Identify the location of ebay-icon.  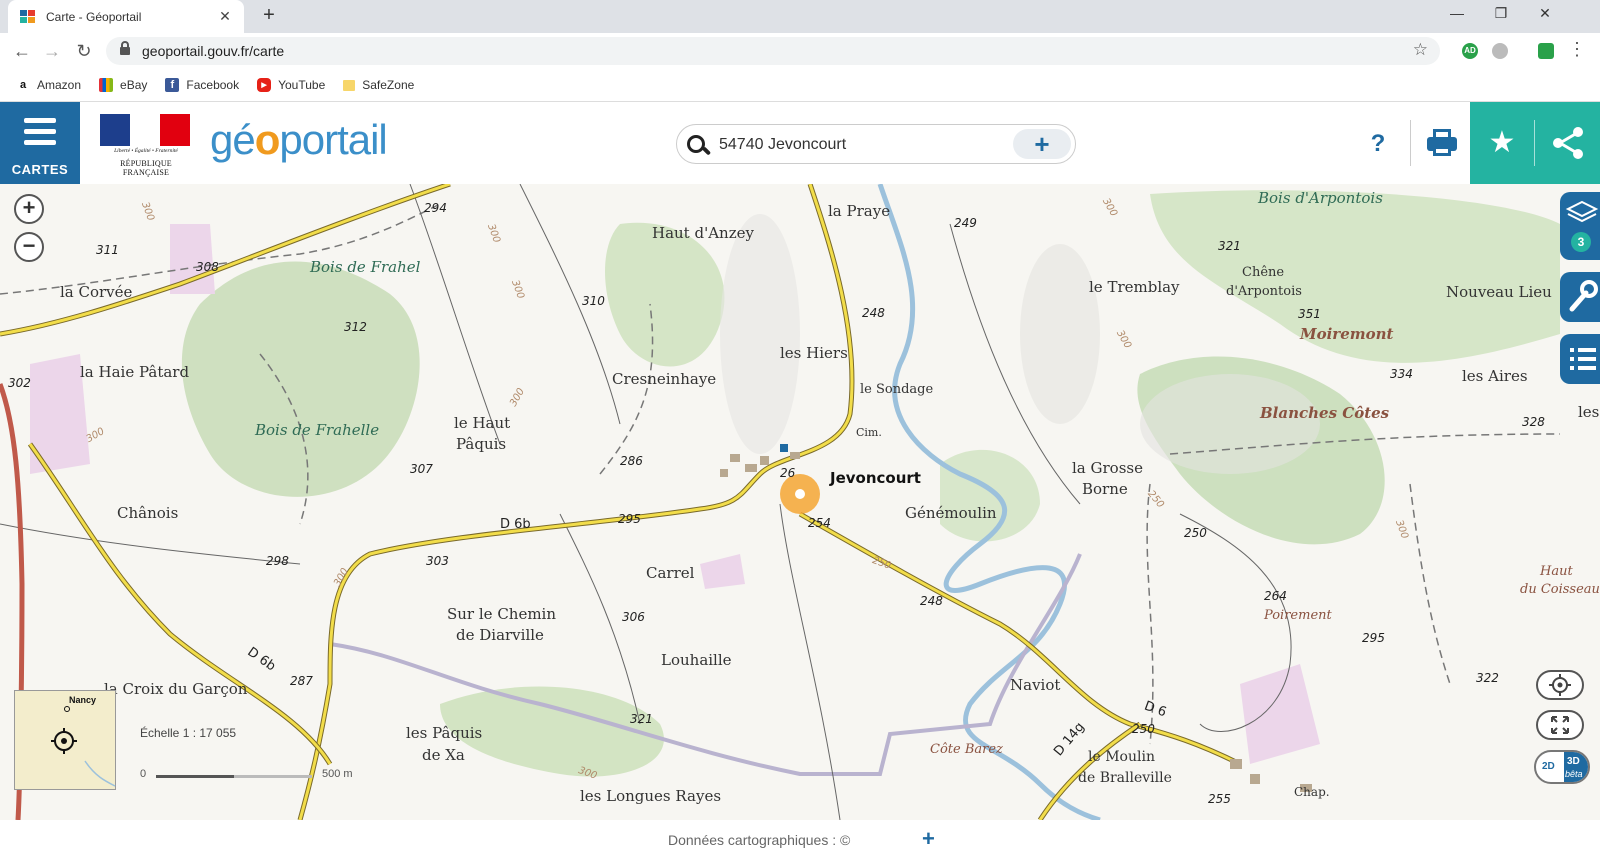
(106, 85).